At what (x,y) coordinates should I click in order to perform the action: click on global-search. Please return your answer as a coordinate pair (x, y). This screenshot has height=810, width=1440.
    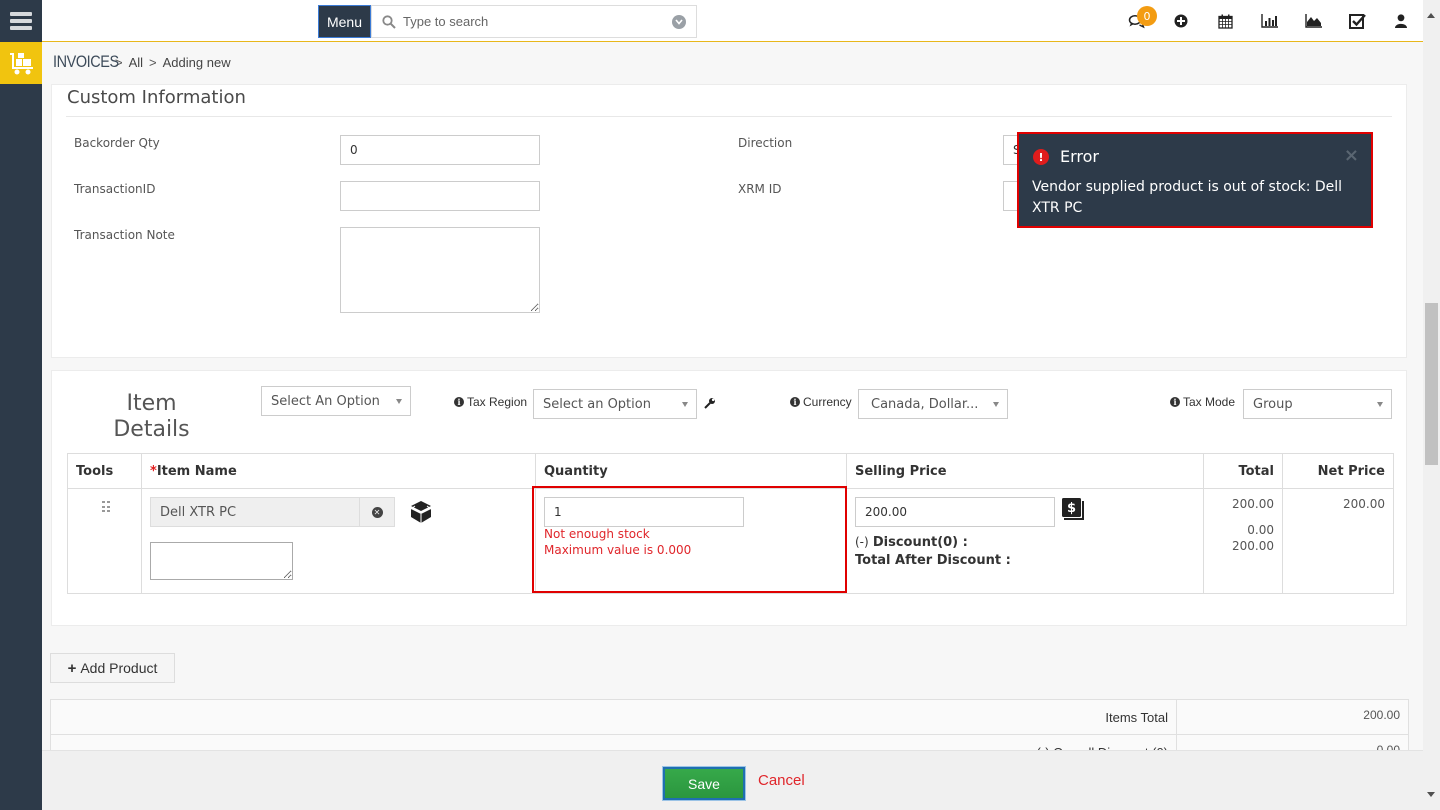
    Looking at the image, I should click on (534, 21).